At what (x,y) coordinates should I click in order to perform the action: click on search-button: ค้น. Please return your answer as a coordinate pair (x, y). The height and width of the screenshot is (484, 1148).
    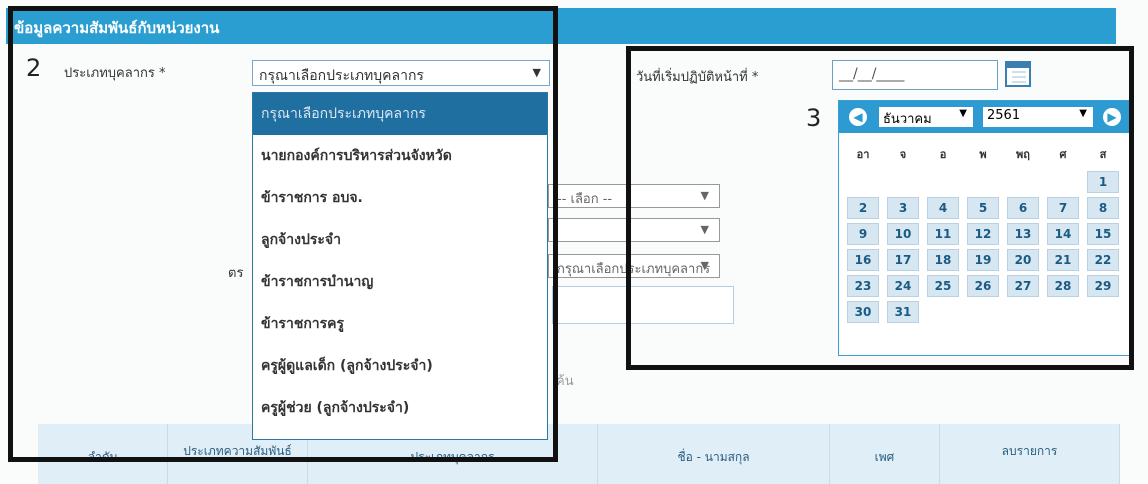
    Looking at the image, I should click on (565, 380).